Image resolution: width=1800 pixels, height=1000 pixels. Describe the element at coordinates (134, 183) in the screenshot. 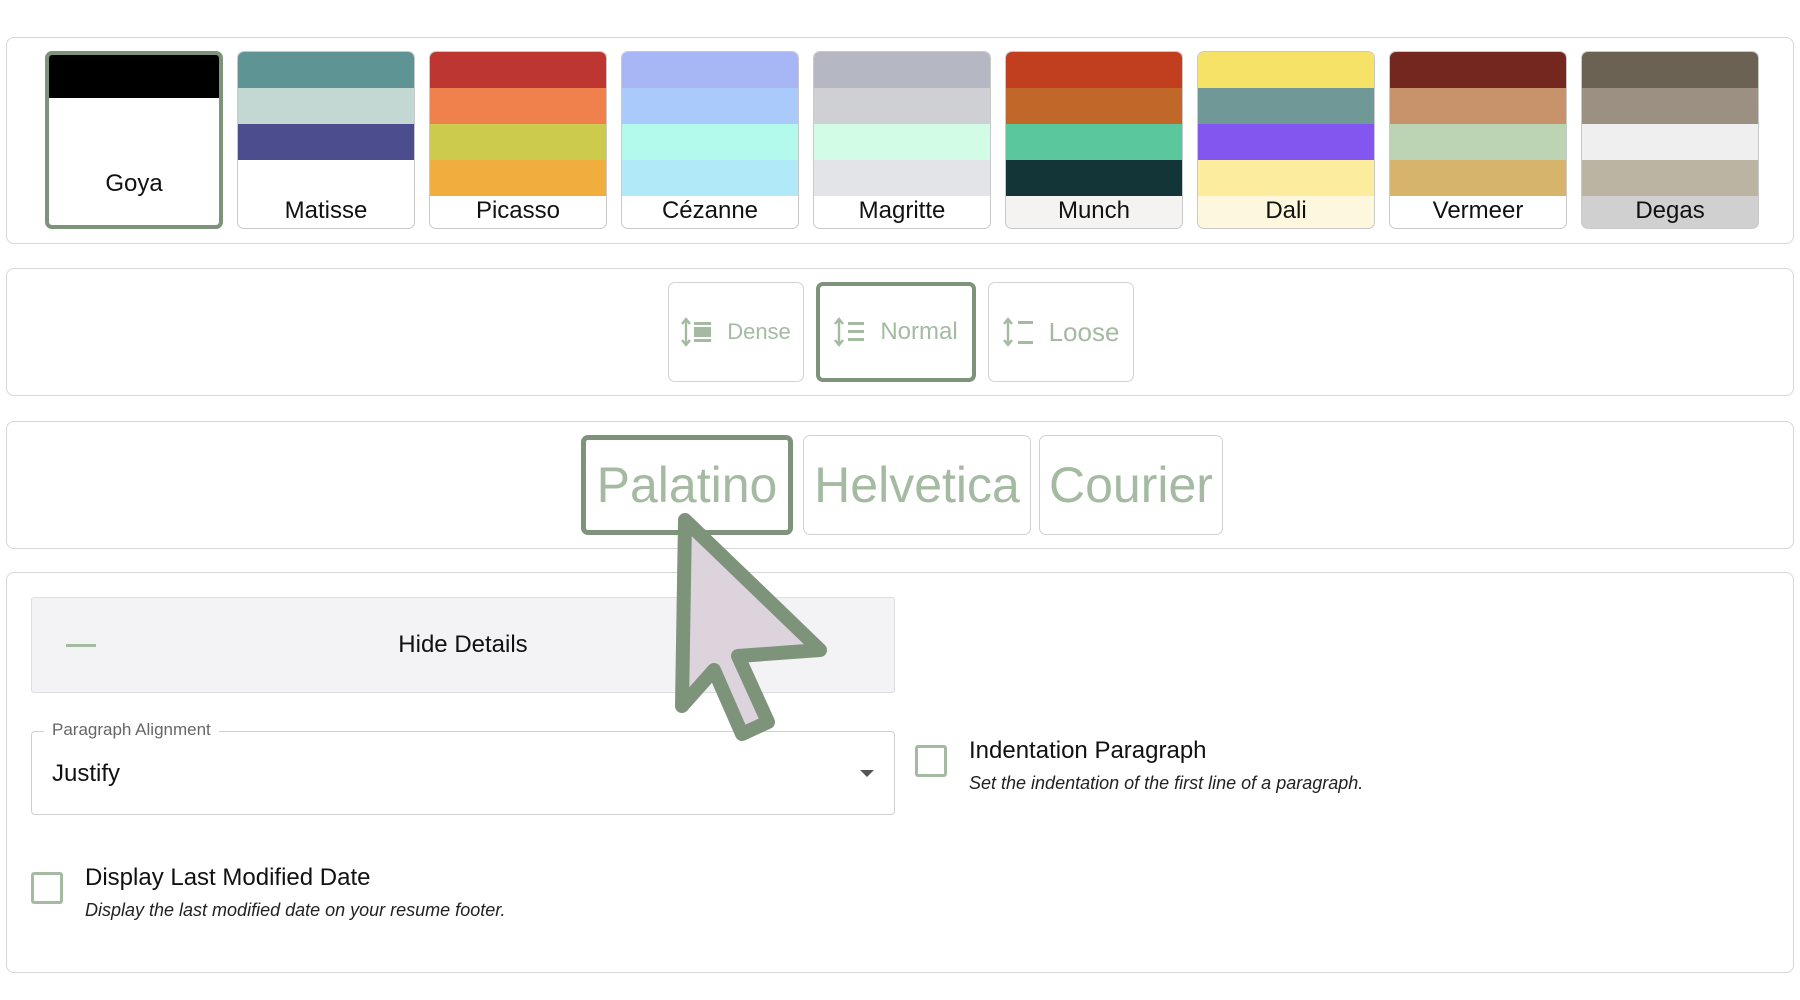

I see `palette-name: Goya` at that location.